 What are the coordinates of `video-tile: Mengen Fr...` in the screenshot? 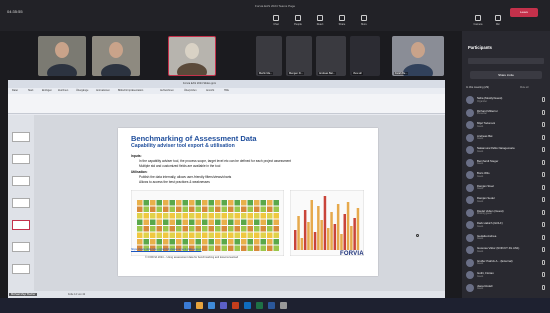 It's located at (299, 56).